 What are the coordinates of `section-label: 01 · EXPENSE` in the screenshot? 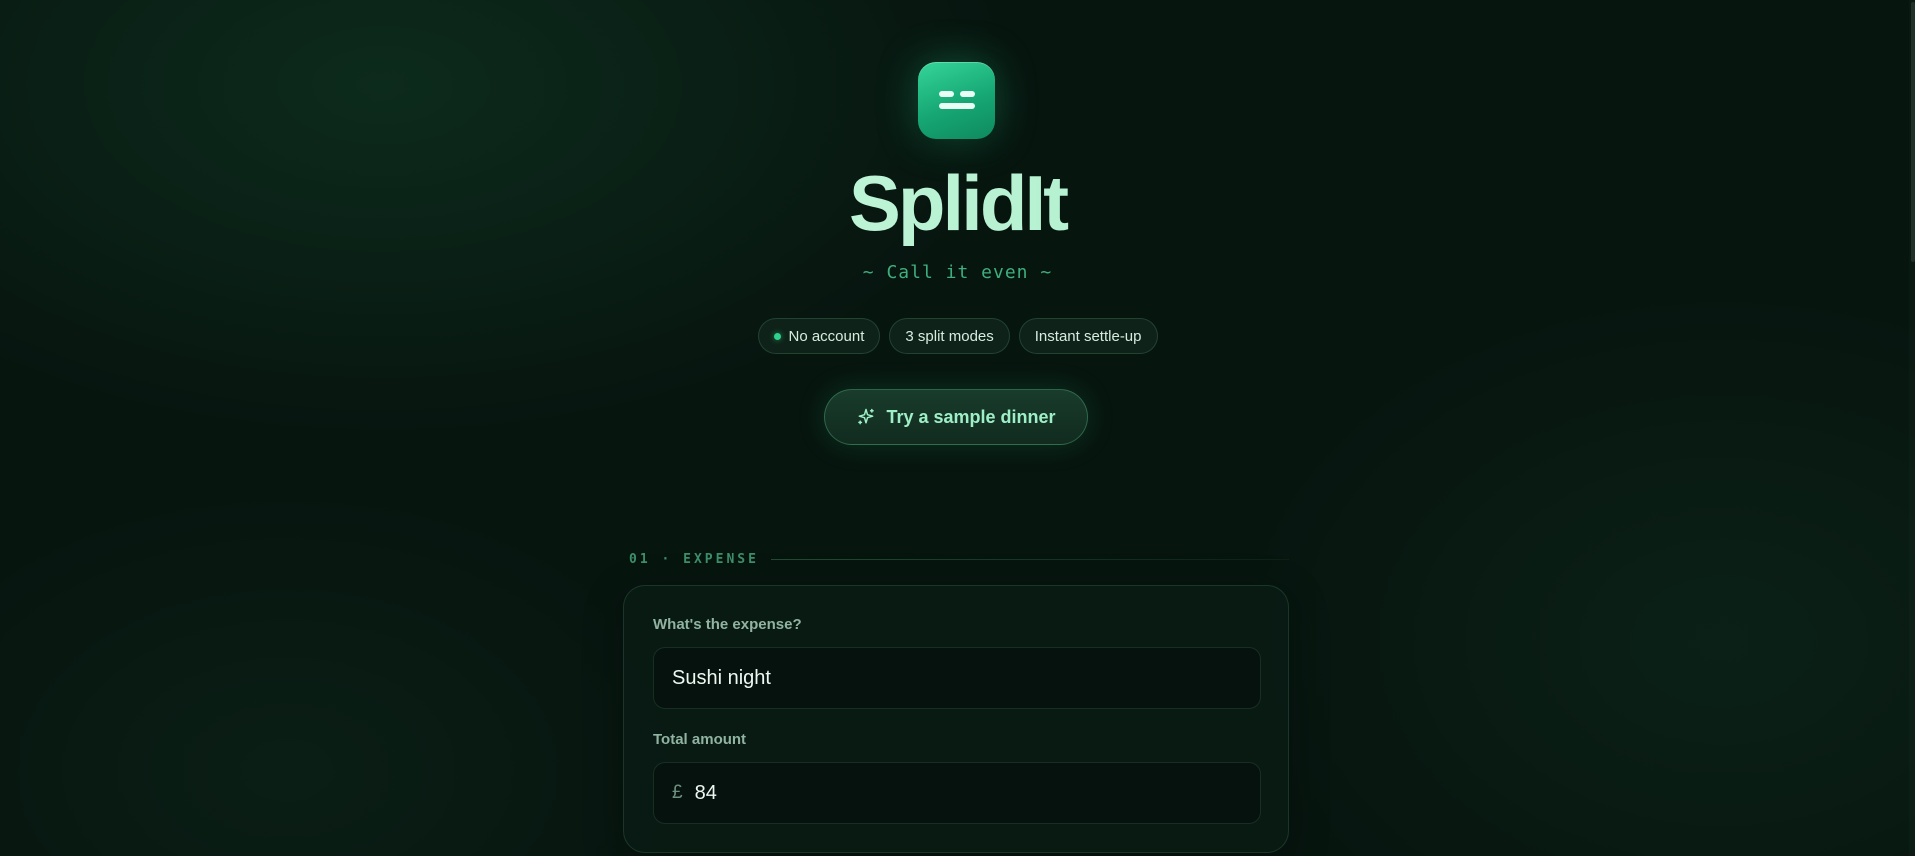 It's located at (694, 559).